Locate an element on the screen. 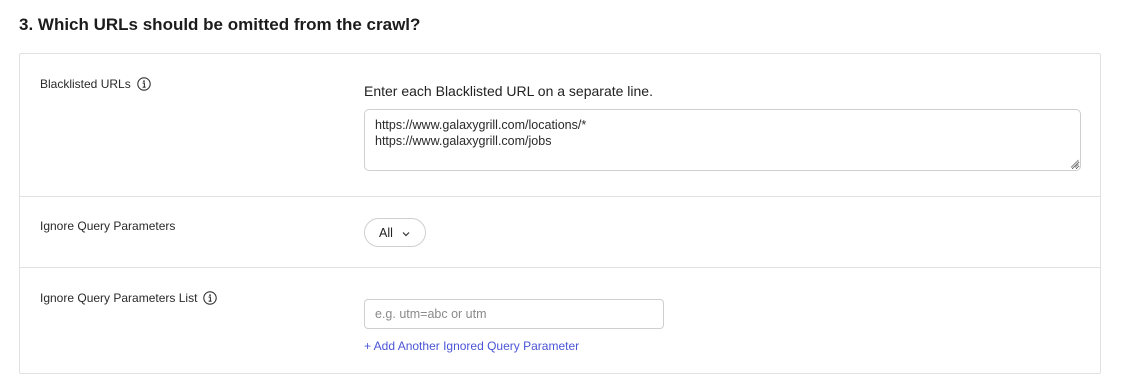 This screenshot has width=1122, height=387. ignore-query-parameters-label: Ignore Query Parameters is located at coordinates (108, 226).